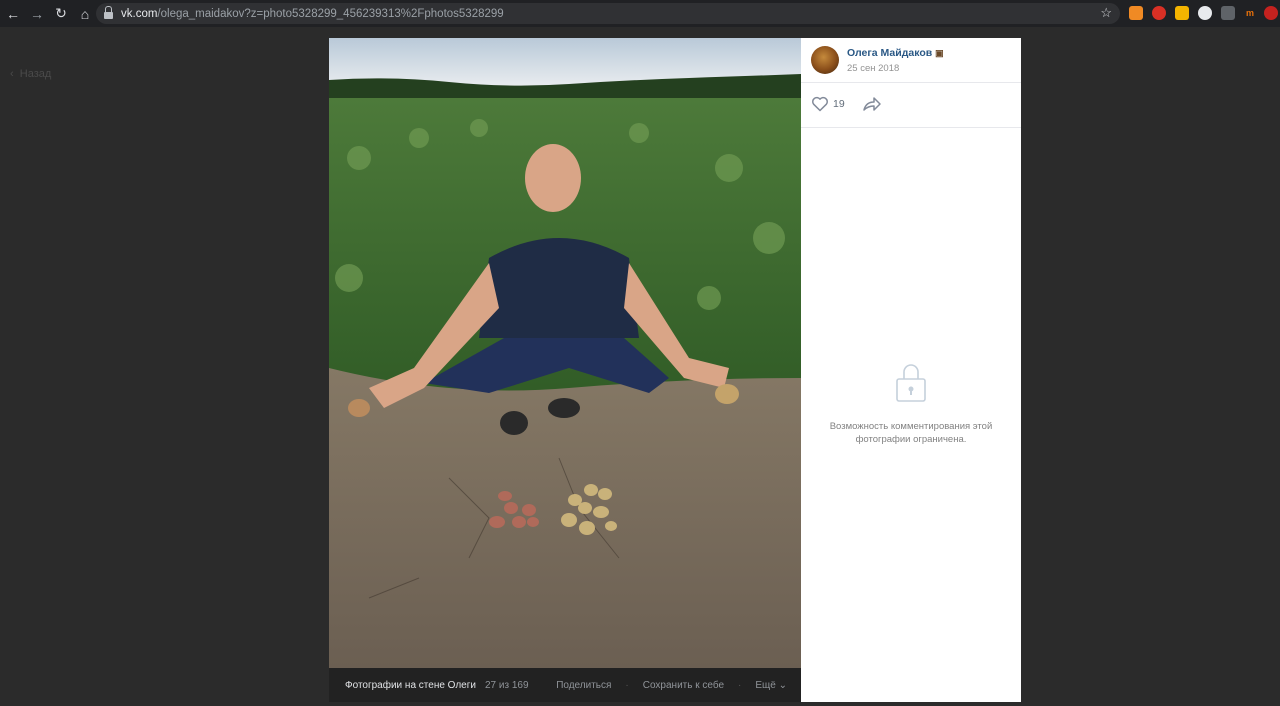  I want to click on share-arrow-icon, so click(872, 104).